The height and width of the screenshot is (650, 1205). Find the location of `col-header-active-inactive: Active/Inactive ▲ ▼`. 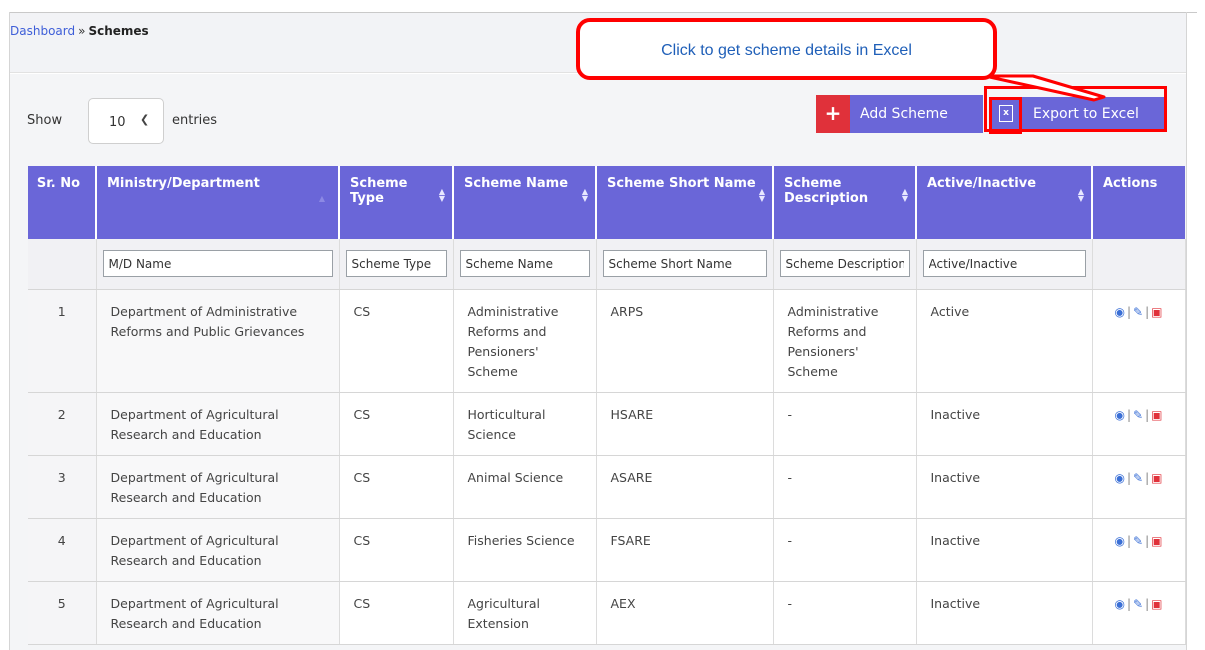

col-header-active-inactive: Active/Inactive ▲ ▼ is located at coordinates (1004, 202).